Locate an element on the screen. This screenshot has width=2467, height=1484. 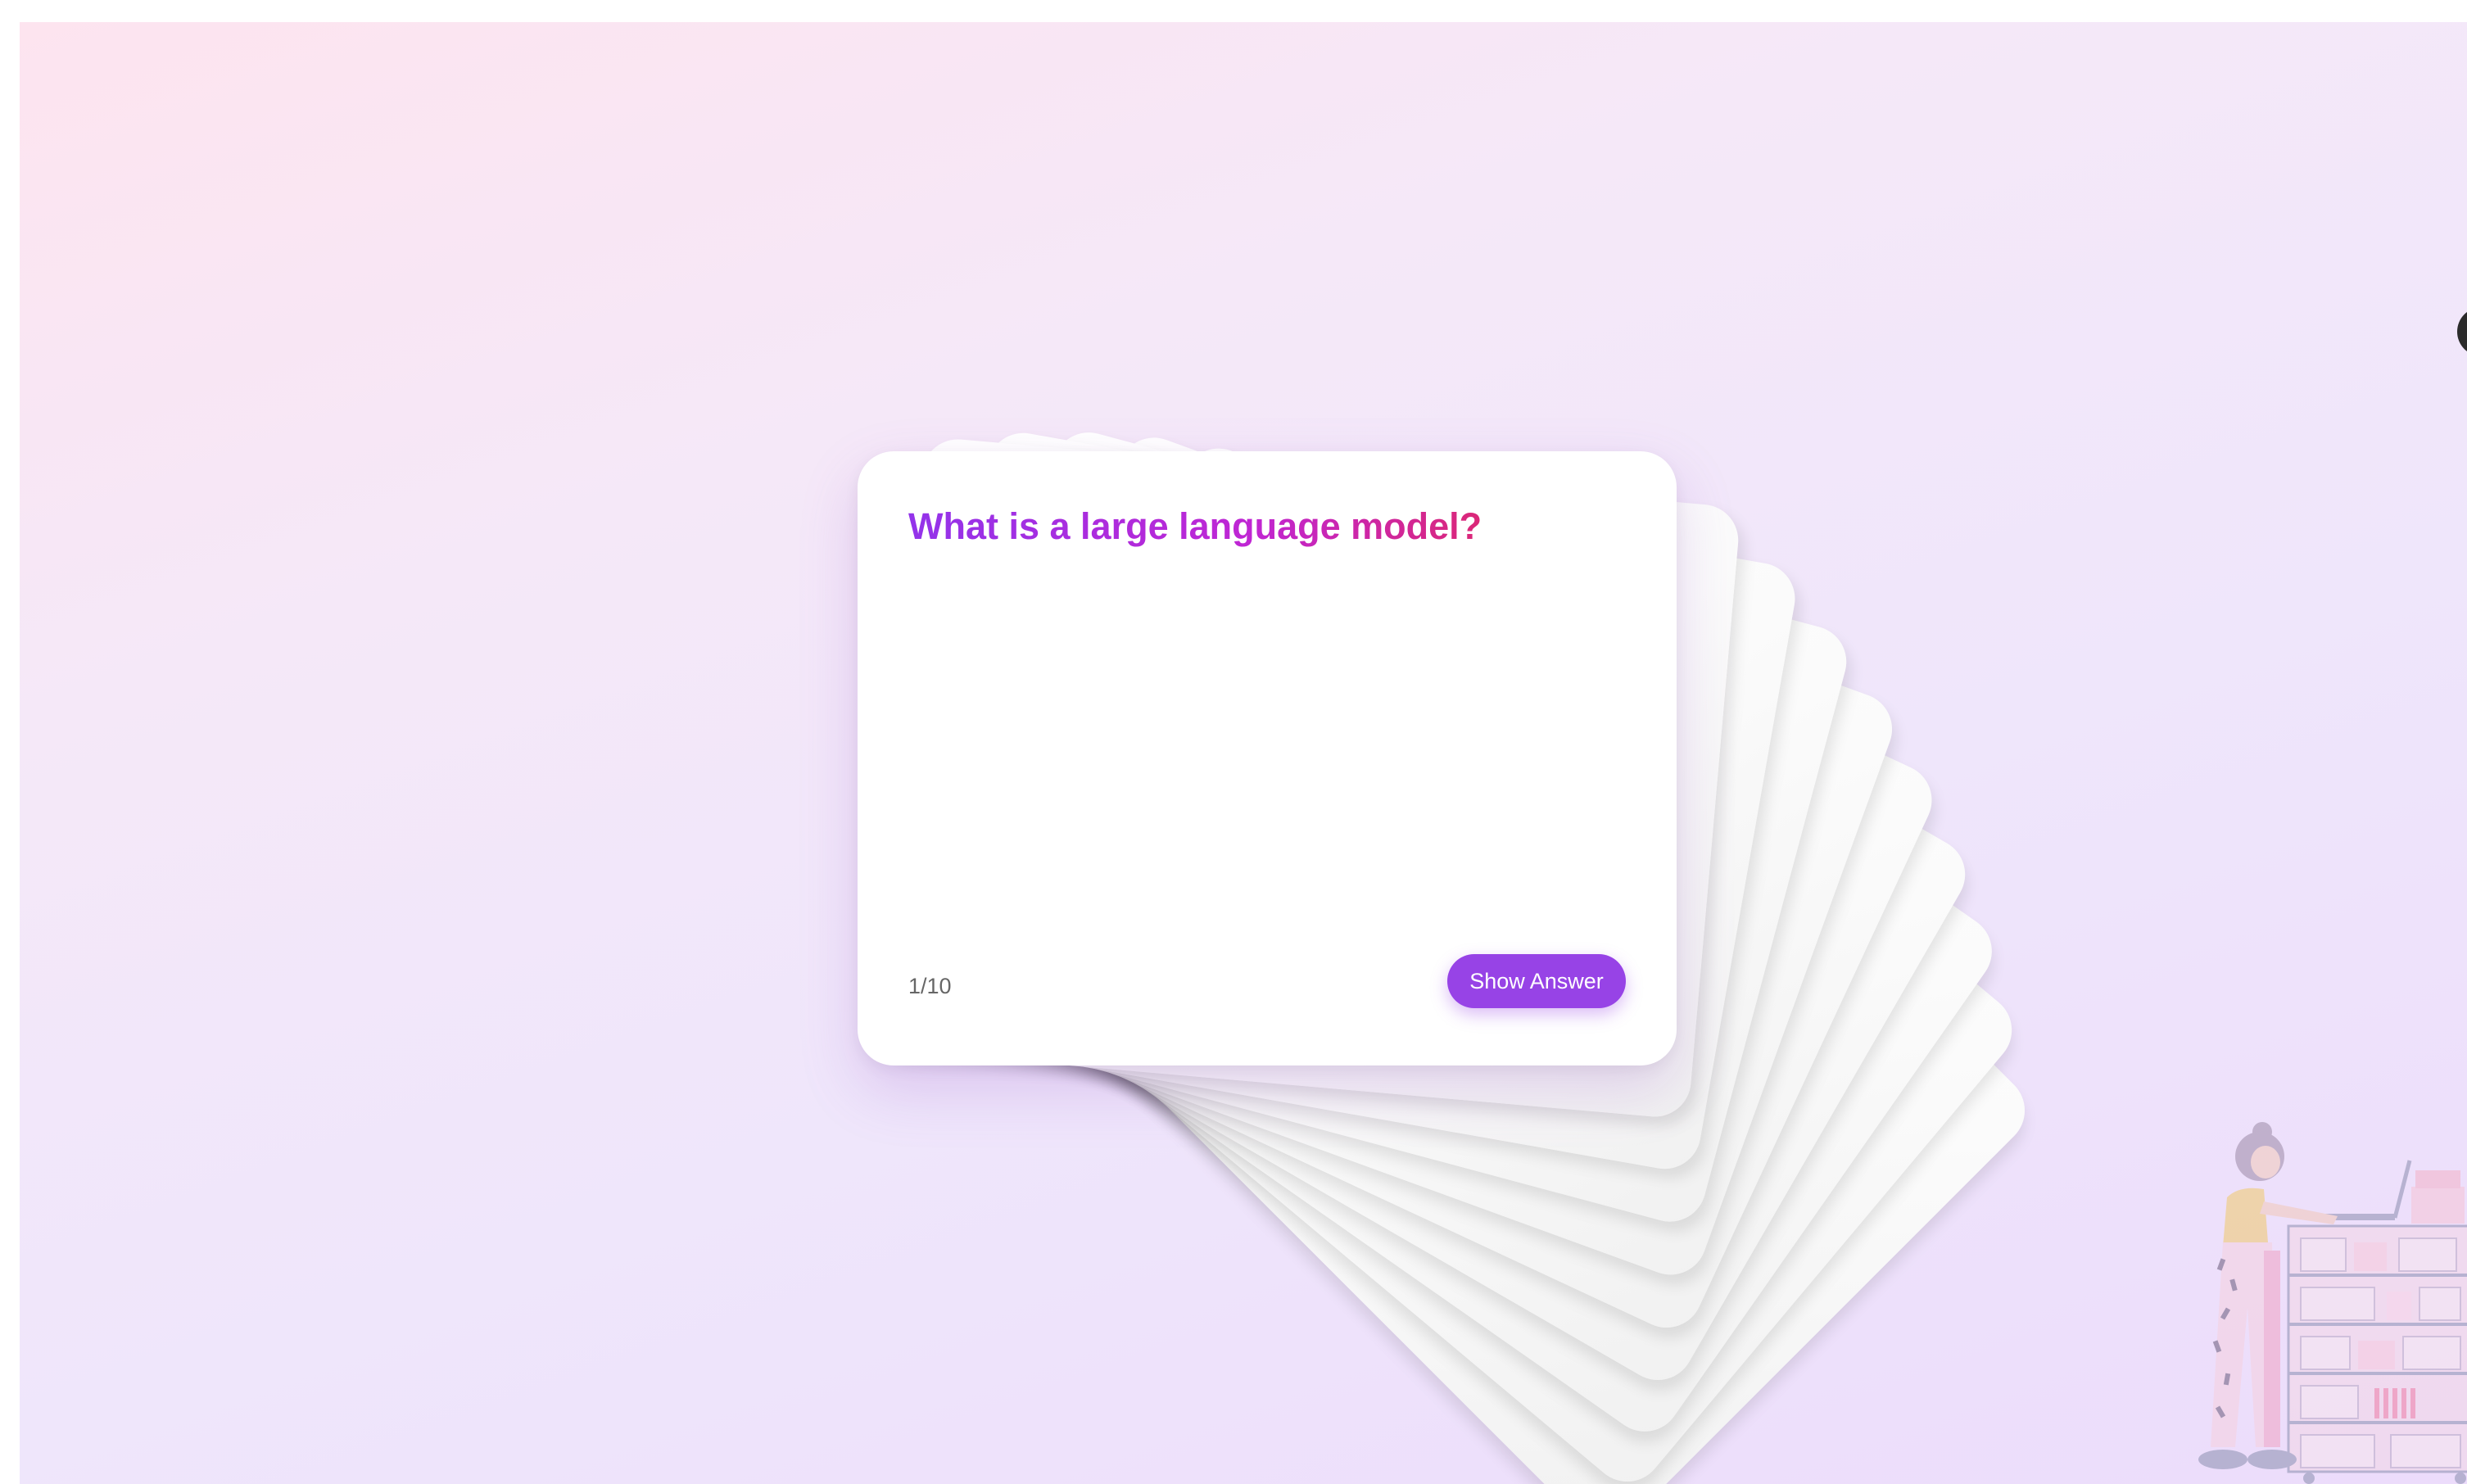
flashcard-question: What is a large language model? is located at coordinates (1195, 526).